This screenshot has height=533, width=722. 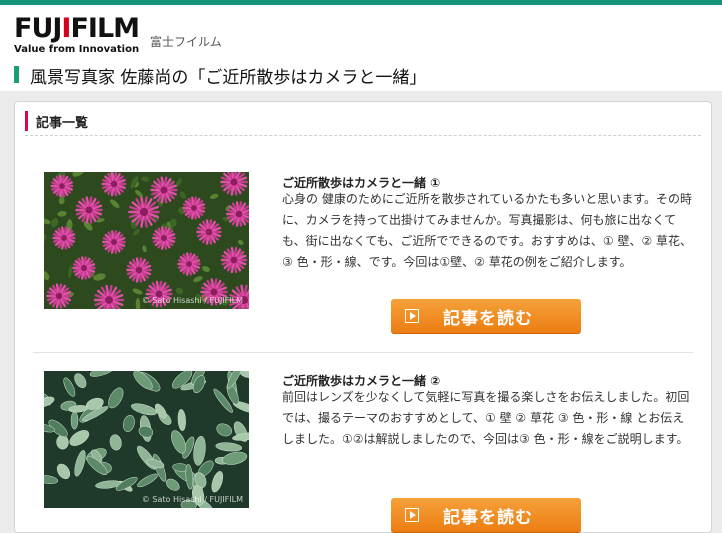 I want to click on leaves-image, so click(x=146, y=439).